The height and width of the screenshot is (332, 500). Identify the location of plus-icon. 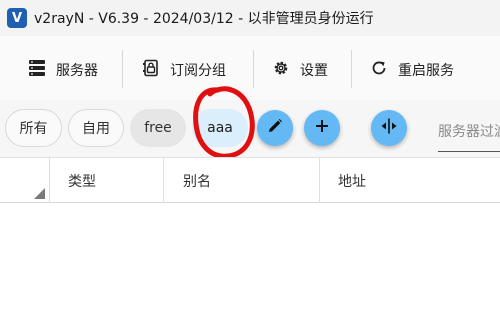
(322, 128).